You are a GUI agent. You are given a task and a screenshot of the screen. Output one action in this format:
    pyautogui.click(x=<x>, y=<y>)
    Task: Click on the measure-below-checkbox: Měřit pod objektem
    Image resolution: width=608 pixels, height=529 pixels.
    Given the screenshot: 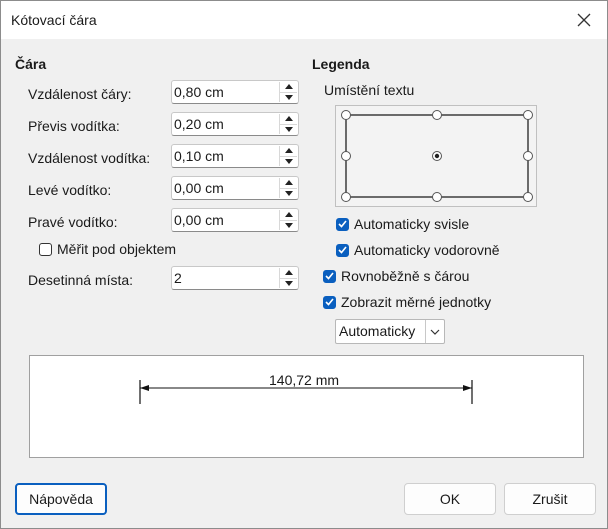 What is the action you would take?
    pyautogui.click(x=107, y=249)
    